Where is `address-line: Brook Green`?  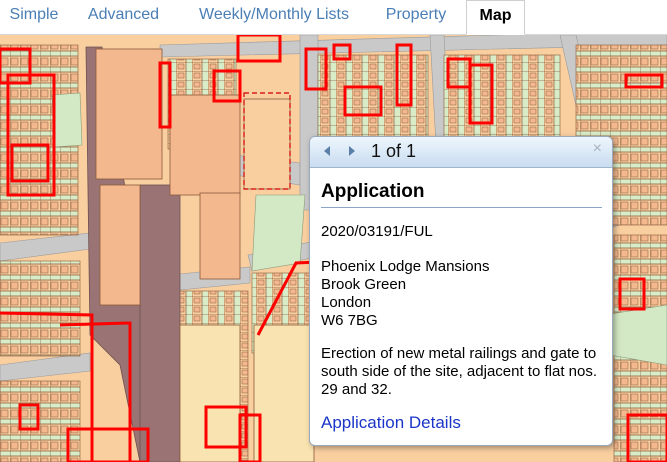 address-line: Brook Green is located at coordinates (364, 284).